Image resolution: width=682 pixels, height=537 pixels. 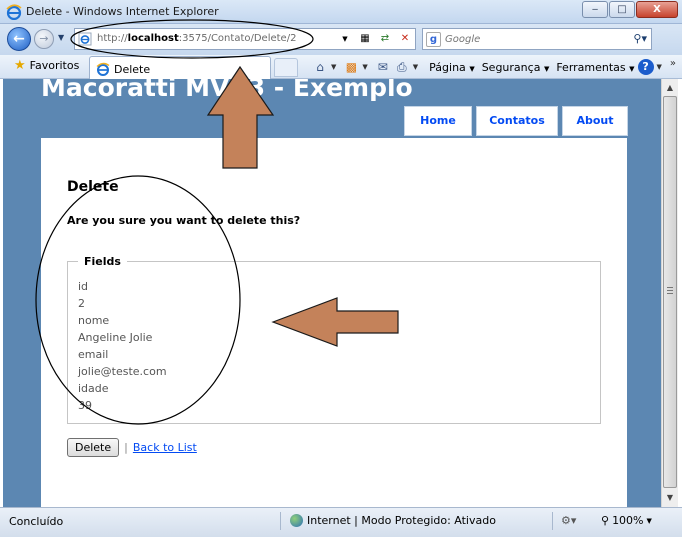 What do you see at coordinates (132, 447) in the screenshot?
I see `form-actions: Delete | Back to List` at bounding box center [132, 447].